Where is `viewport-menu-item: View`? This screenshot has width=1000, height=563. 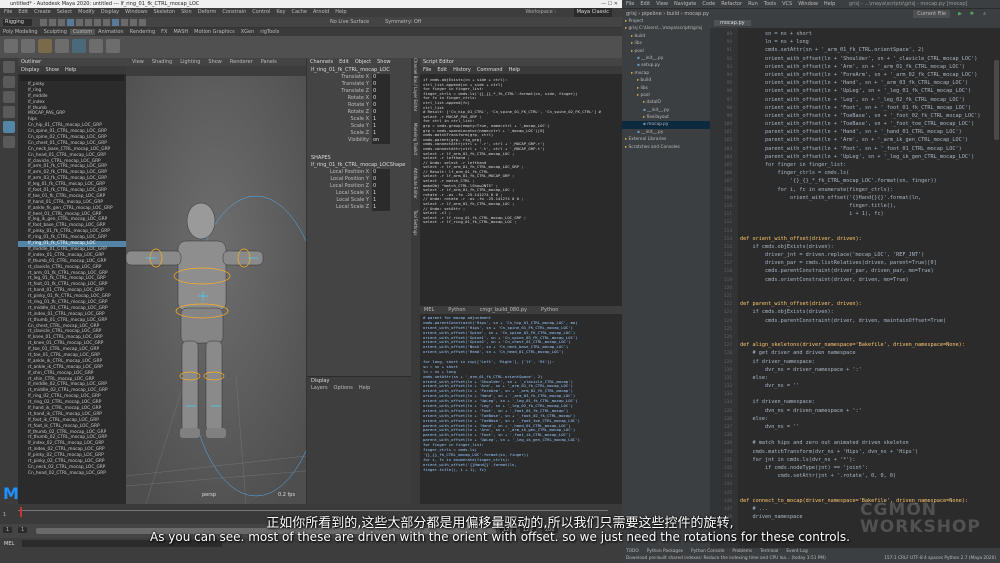
viewport-menu-item: View is located at coordinates (138, 62).